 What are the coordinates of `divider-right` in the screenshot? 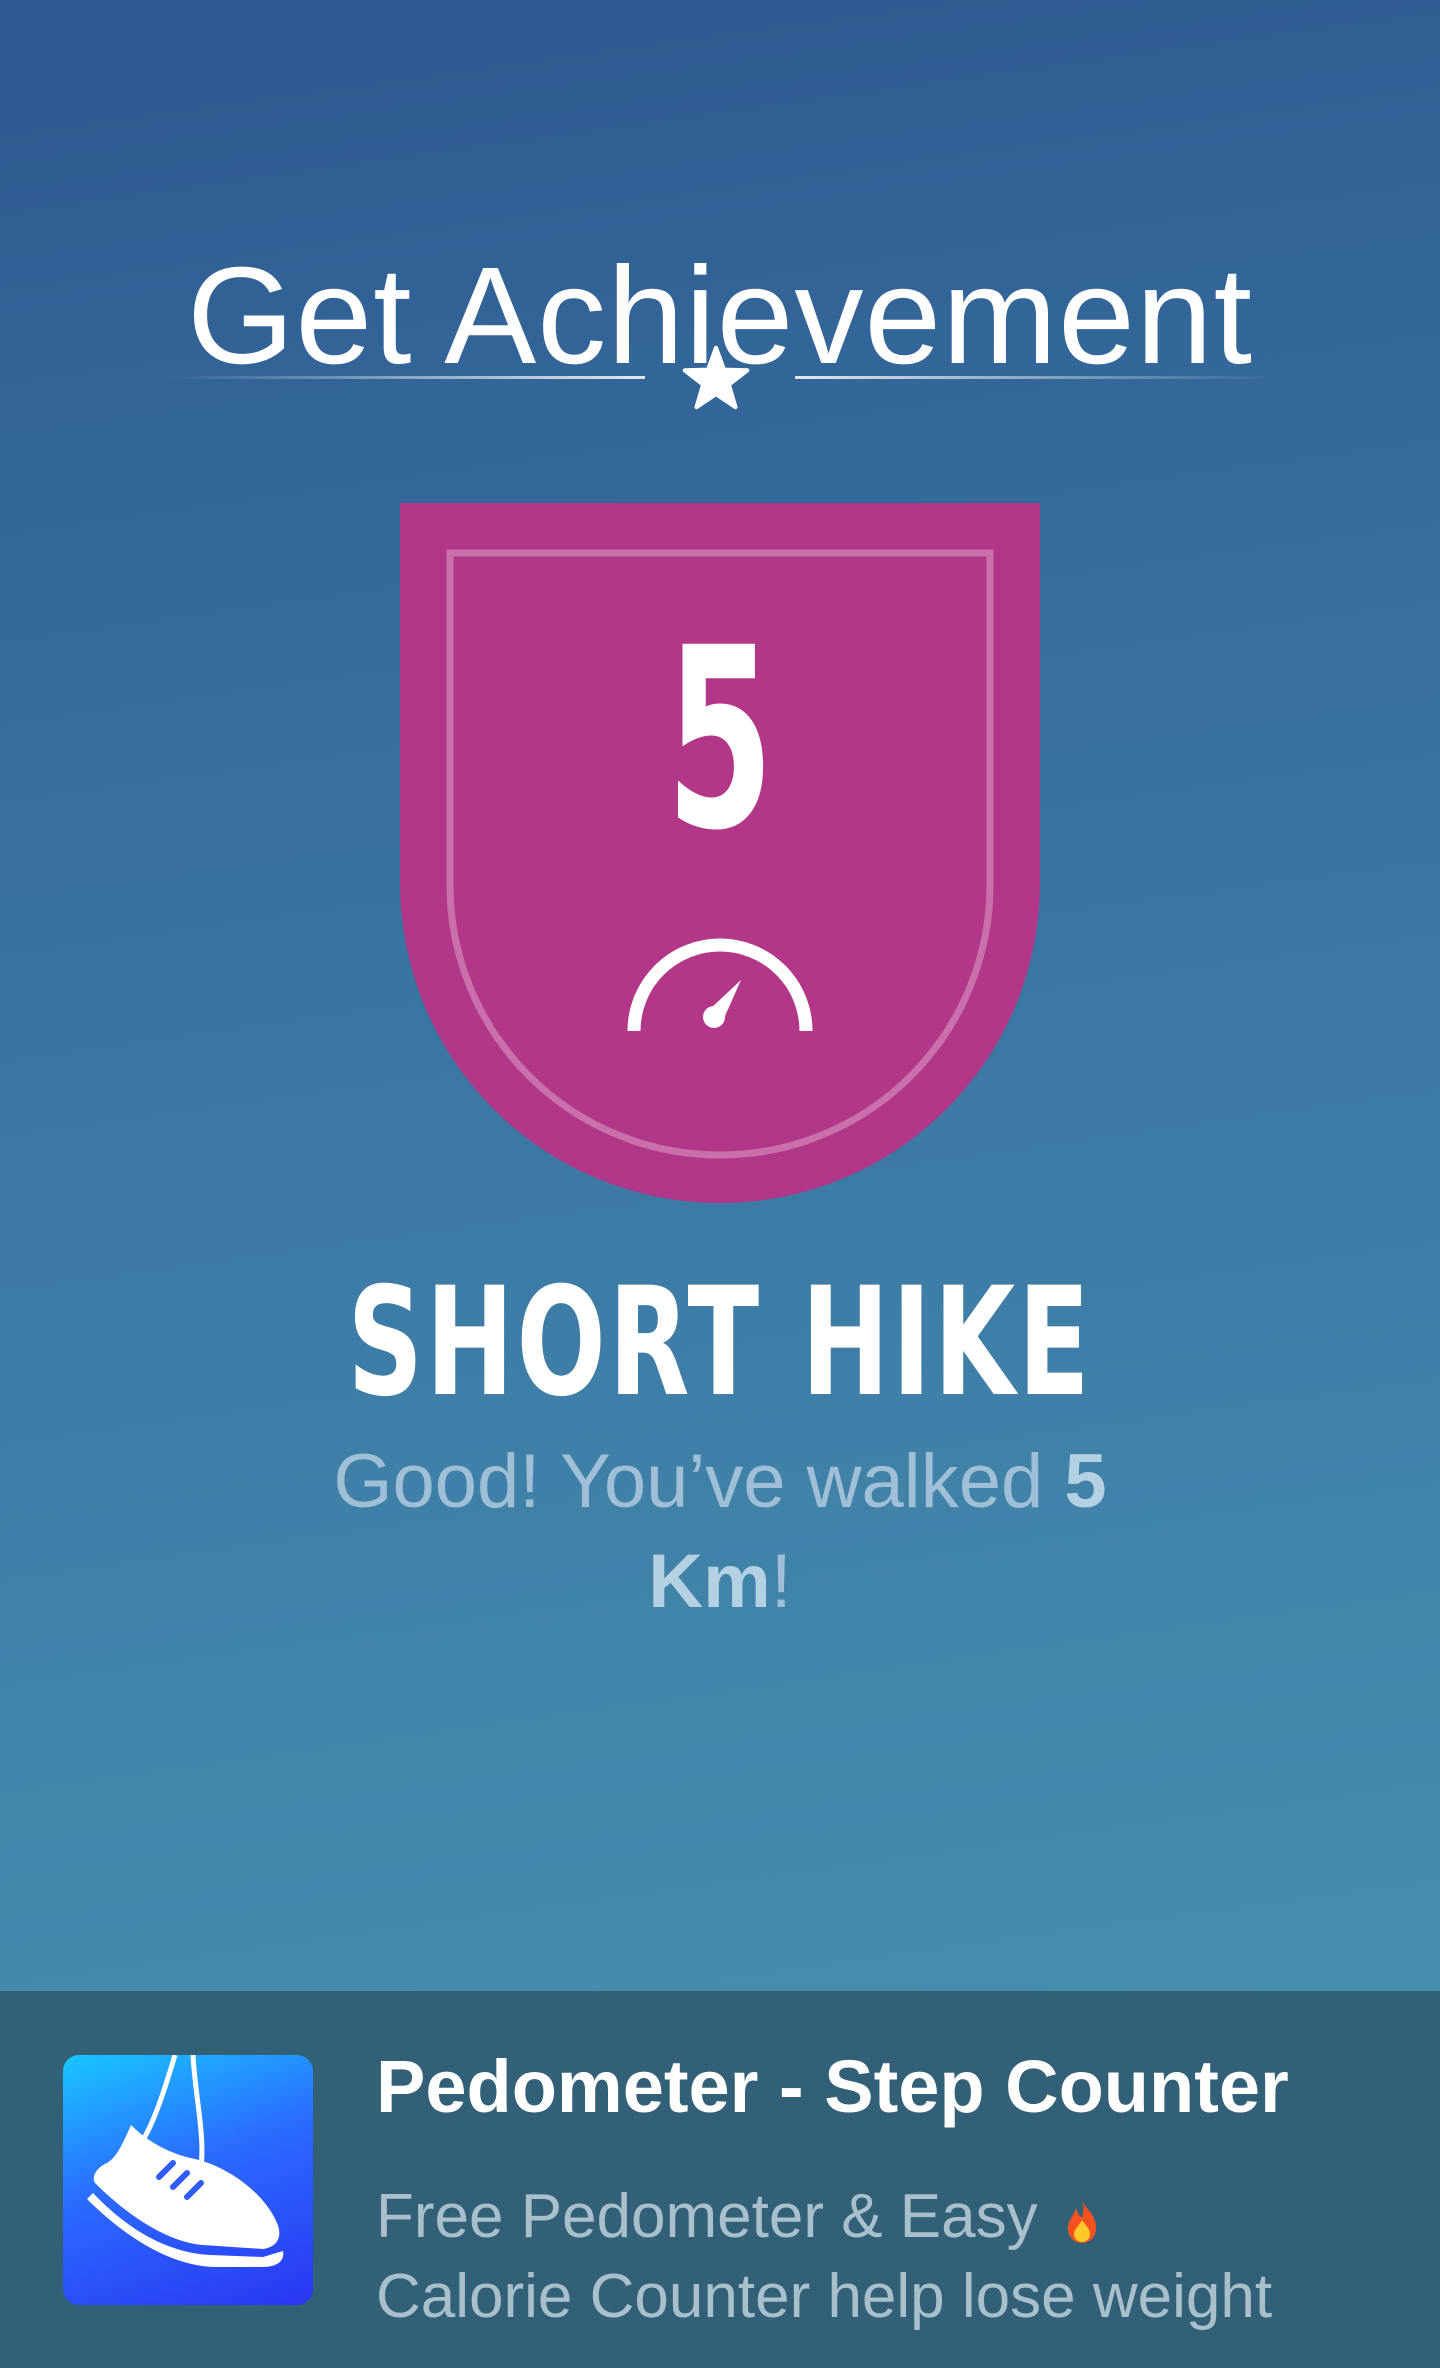 It's located at (1035, 377).